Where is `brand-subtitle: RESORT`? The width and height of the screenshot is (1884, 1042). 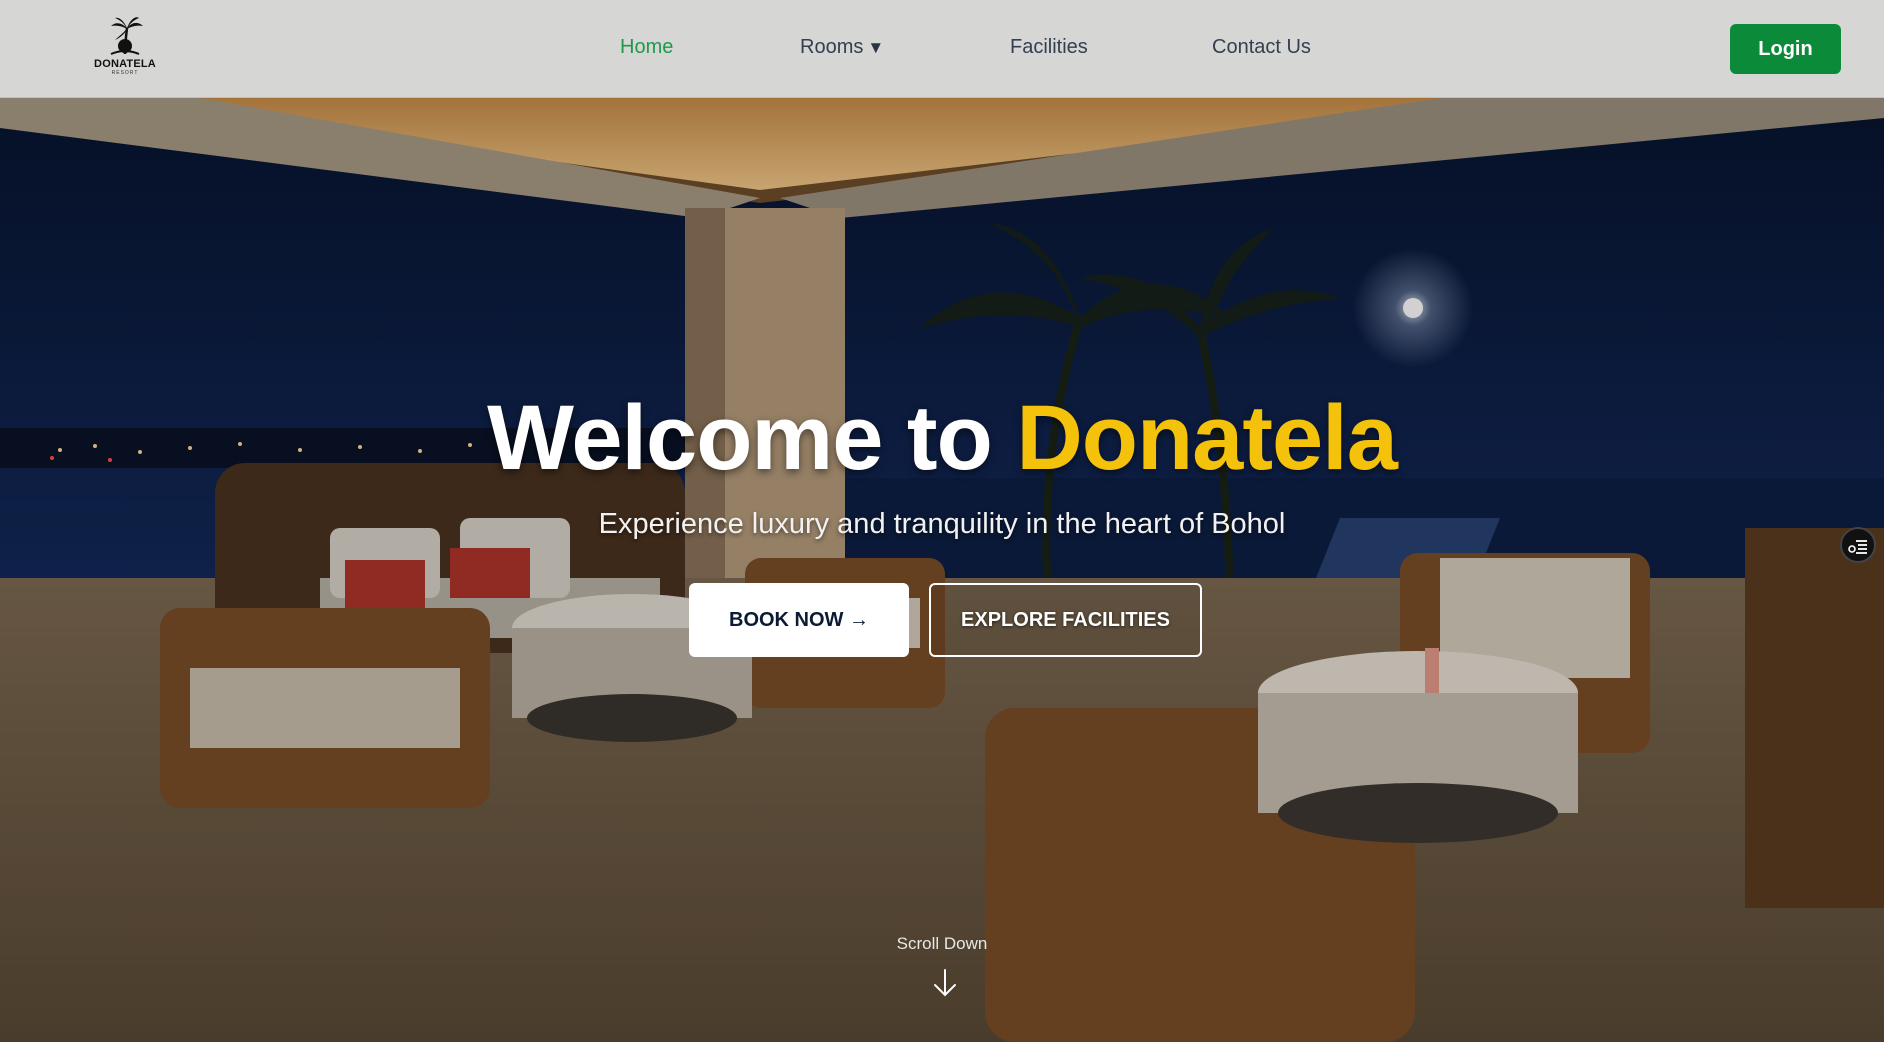 brand-subtitle: RESORT is located at coordinates (125, 73).